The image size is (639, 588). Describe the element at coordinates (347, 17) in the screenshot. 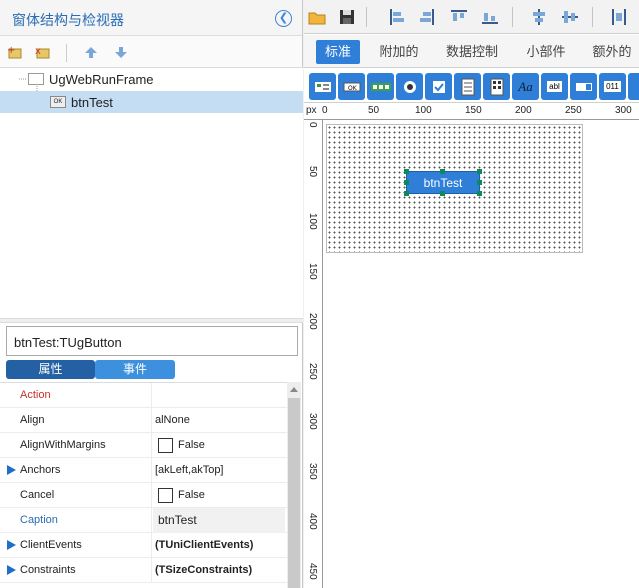

I see `save-button` at that location.